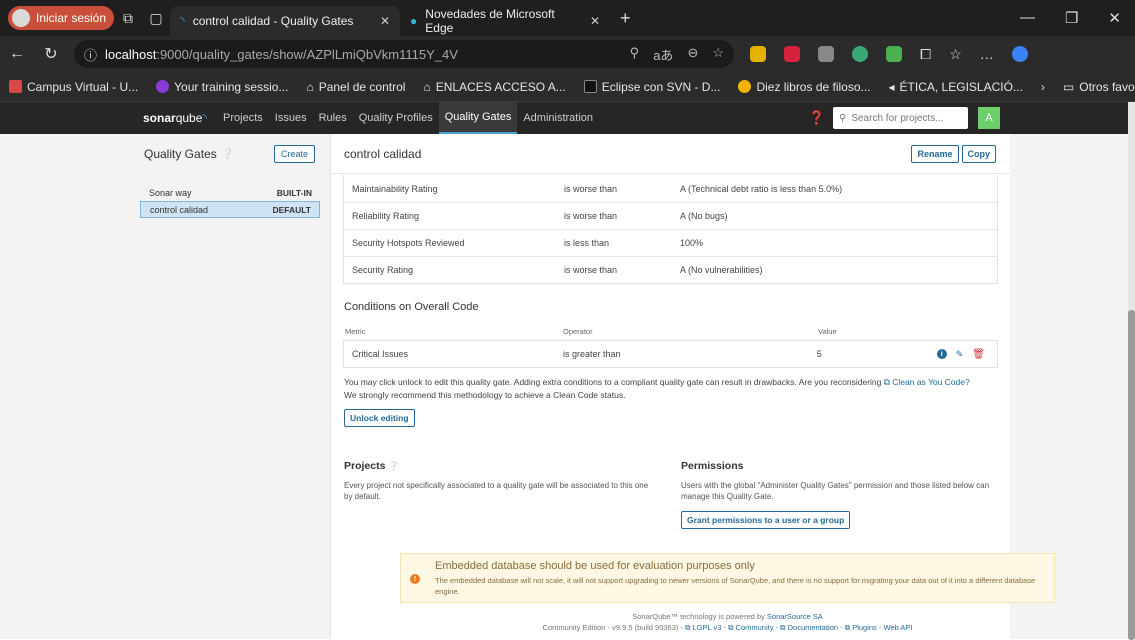 This screenshot has height=640, width=1135. What do you see at coordinates (635, 54) in the screenshot?
I see `key-icon: ⚲` at bounding box center [635, 54].